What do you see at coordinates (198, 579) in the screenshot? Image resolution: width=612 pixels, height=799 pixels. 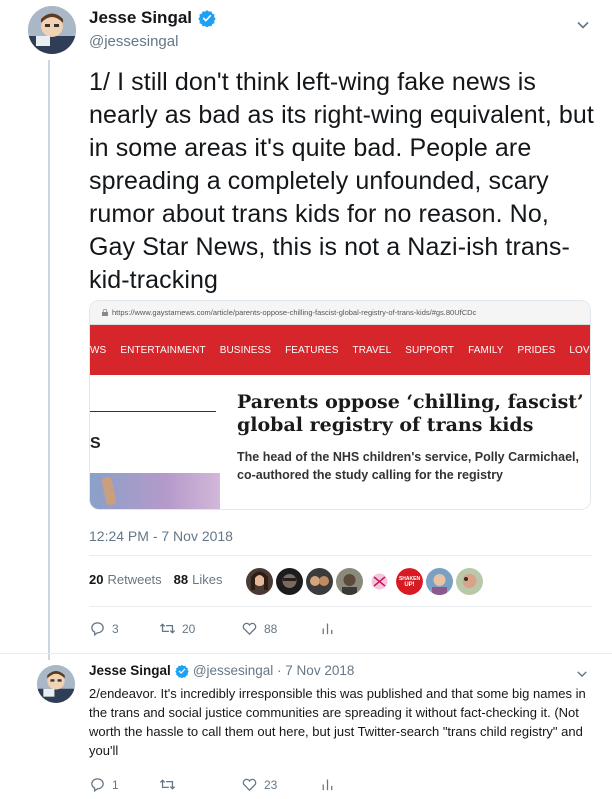 I see `likes-stat: 88 Likes` at bounding box center [198, 579].